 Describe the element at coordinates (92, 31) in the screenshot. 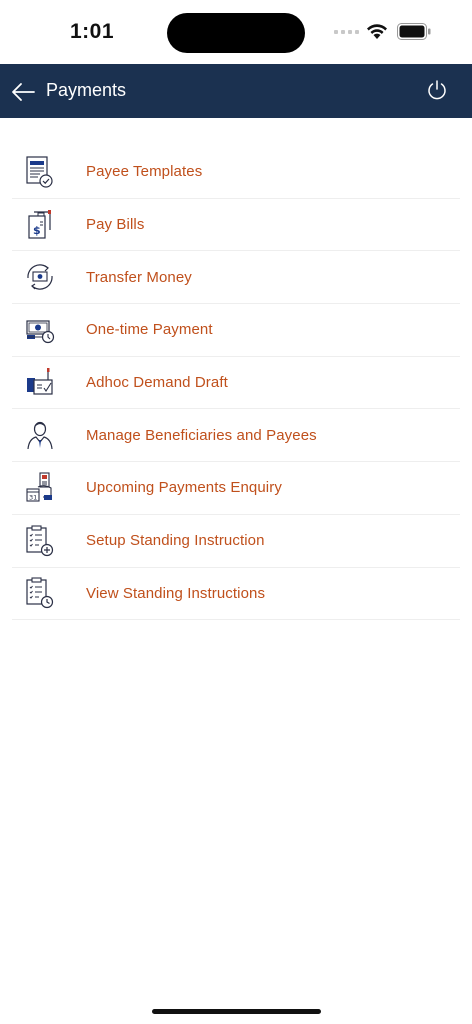

I see `status-time: 1:01` at that location.